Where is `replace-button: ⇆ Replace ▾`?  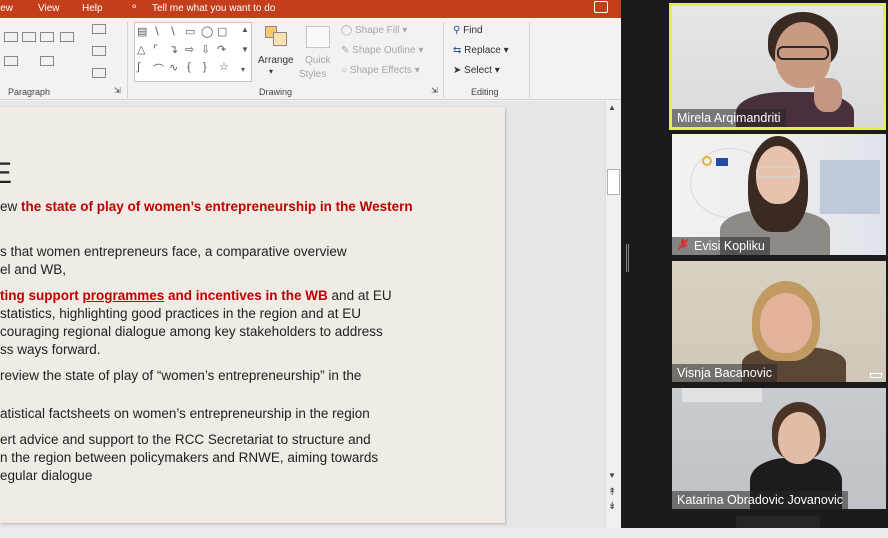
replace-button: ⇆ Replace ▾ is located at coordinates (481, 50).